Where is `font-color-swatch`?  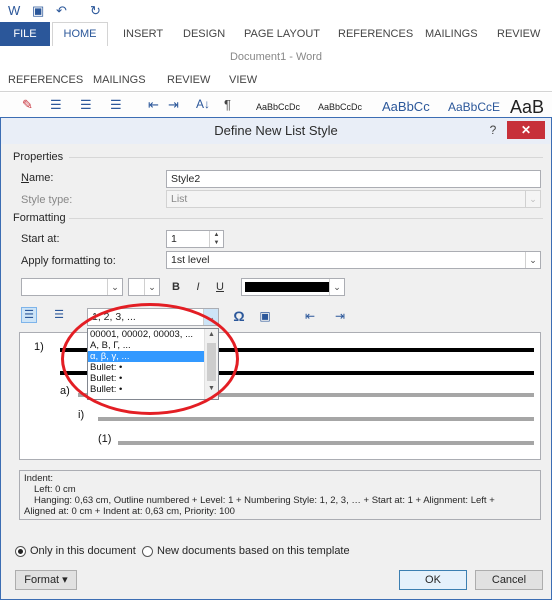
font-color-swatch is located at coordinates (287, 287).